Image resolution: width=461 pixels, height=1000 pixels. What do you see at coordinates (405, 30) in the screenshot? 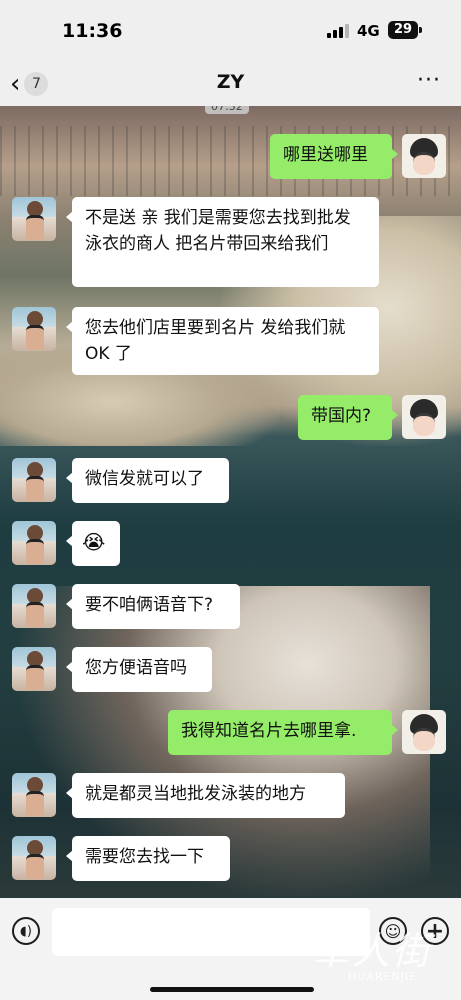
I see `battery-icon: 29` at bounding box center [405, 30].